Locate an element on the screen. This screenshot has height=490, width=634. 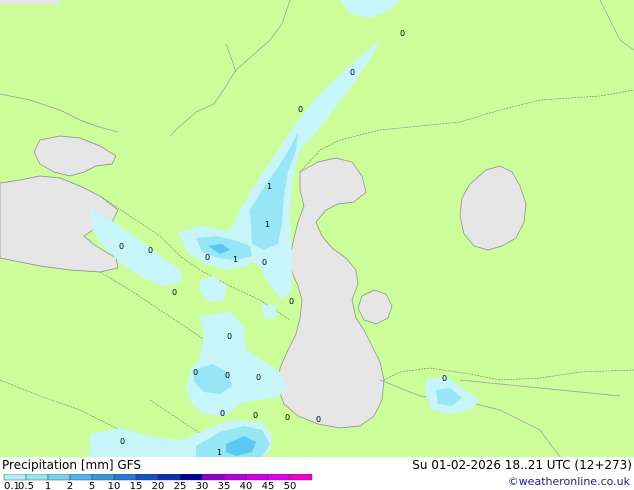
legend-tick-label: 5 is located at coordinates (92, 485).